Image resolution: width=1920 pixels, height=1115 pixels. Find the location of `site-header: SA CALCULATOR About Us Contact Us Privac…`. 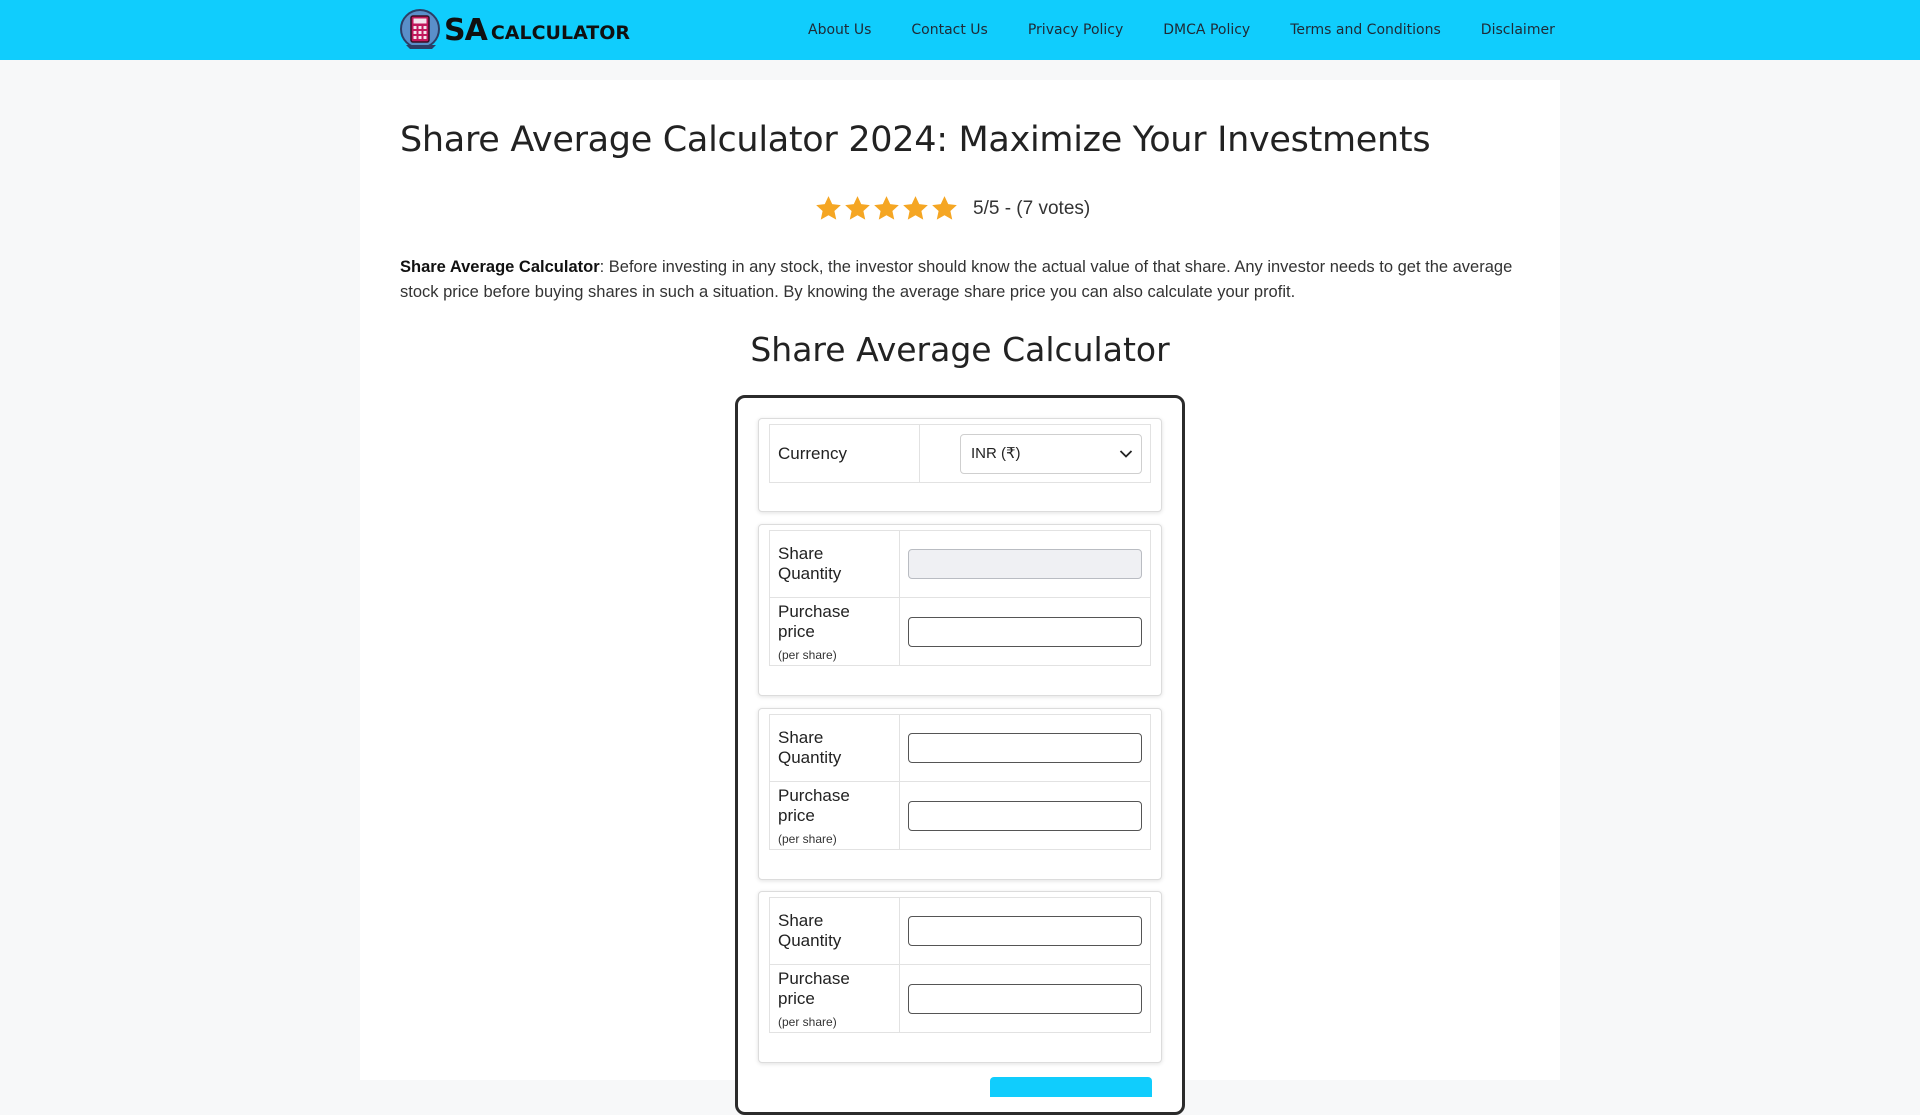

site-header: SA CALCULATOR About Us Contact Us Privac… is located at coordinates (960, 30).